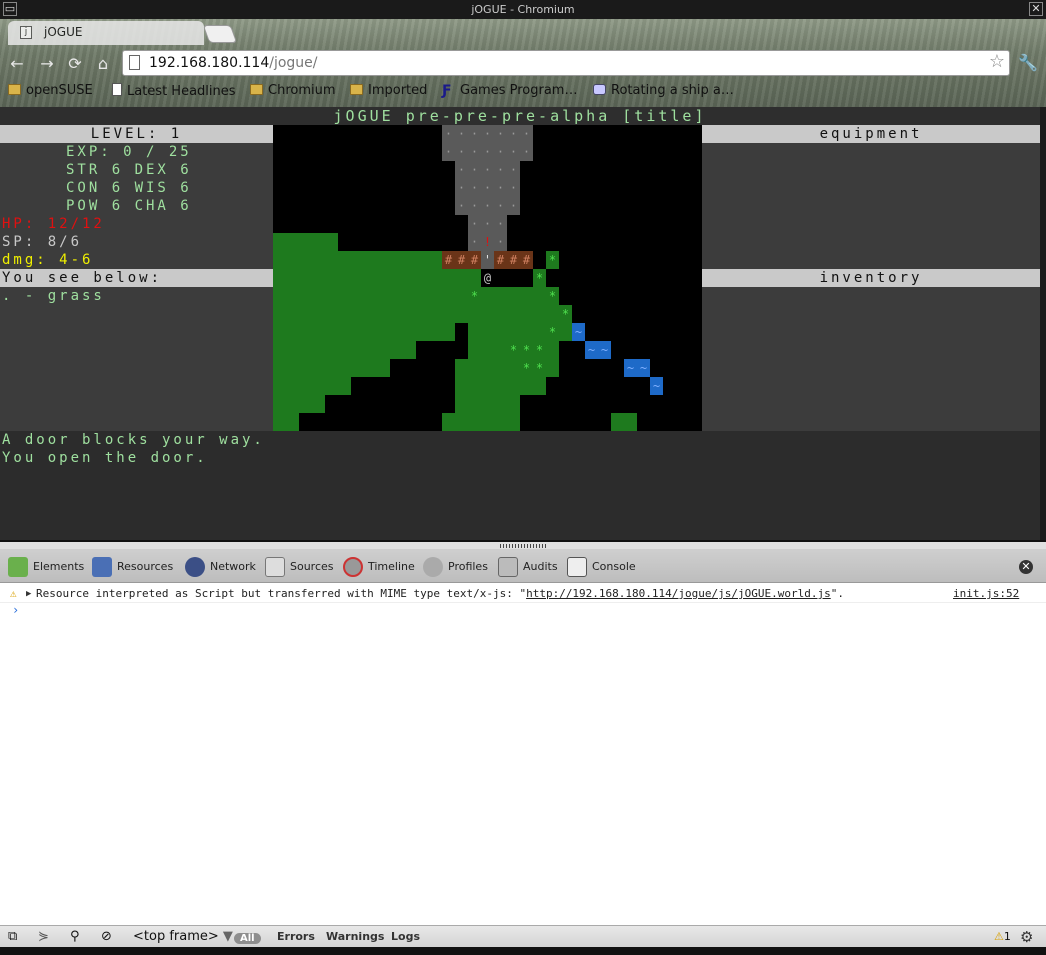  I want to click on tab-sources: Sources, so click(299, 567).